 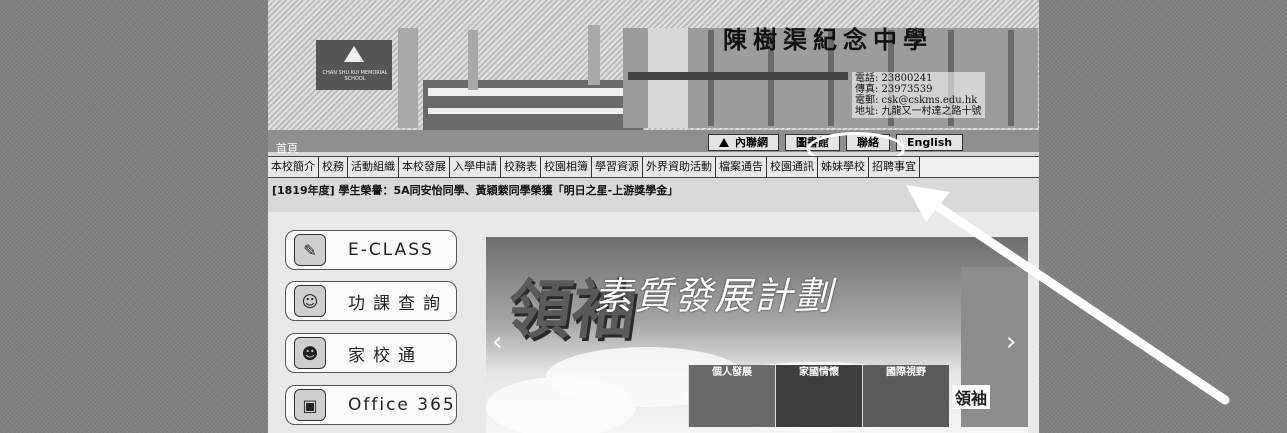 I want to click on nav-album: 校園相簿, so click(x=566, y=167).